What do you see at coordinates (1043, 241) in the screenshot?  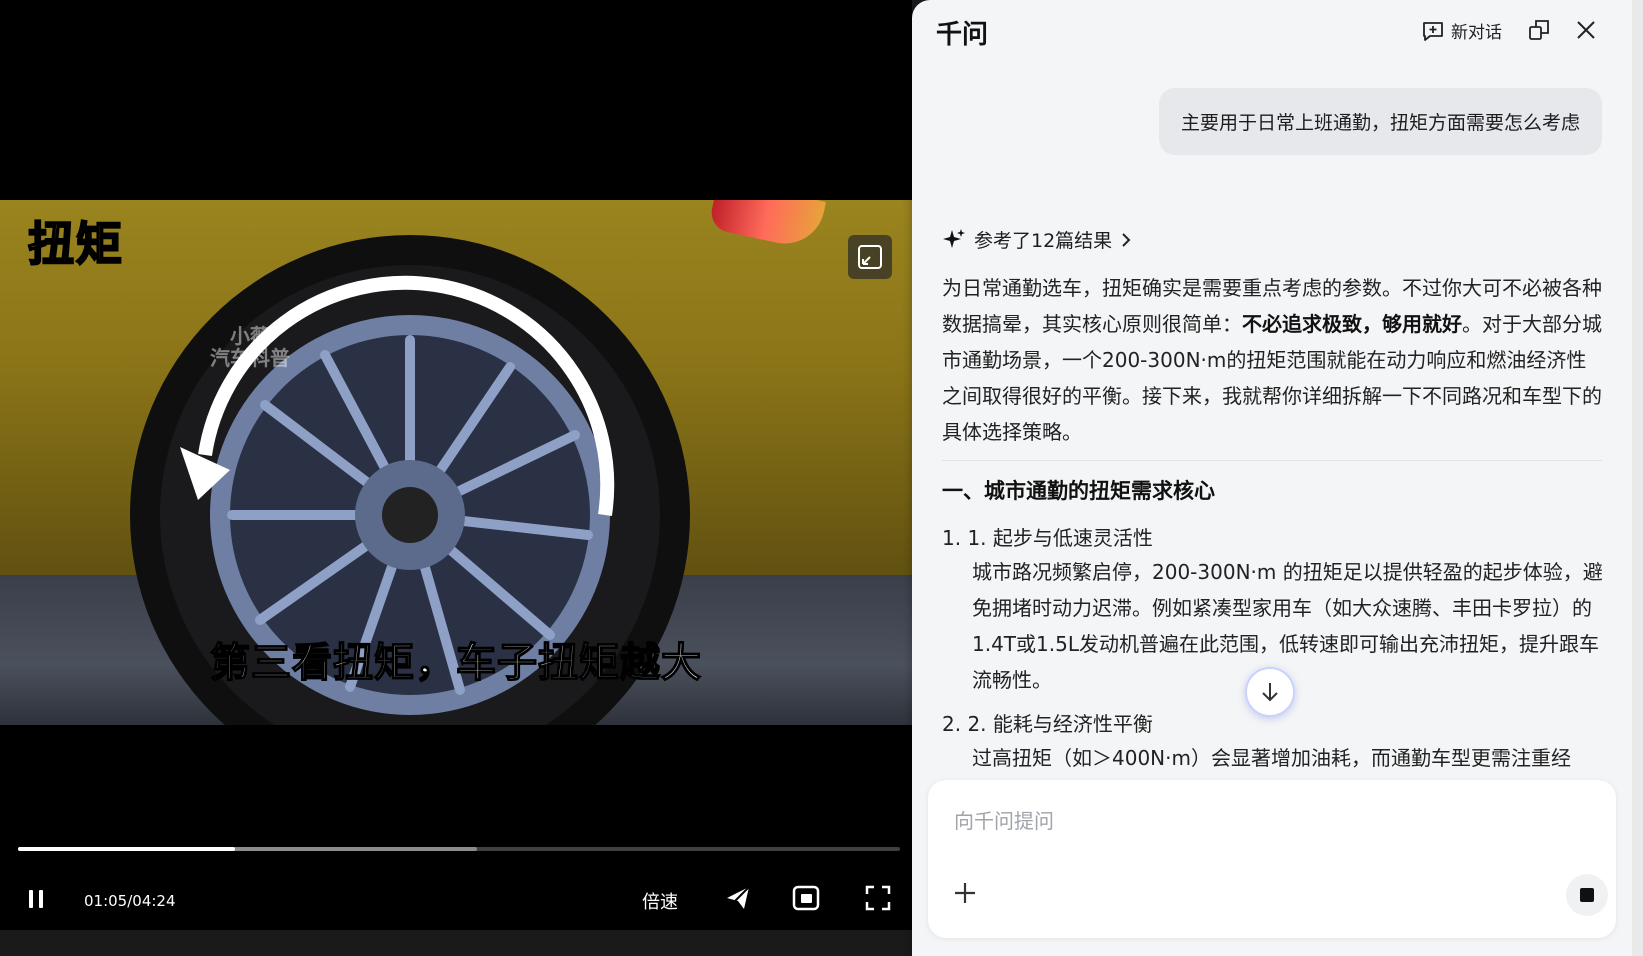 I see `references-label: 参考了12篇结果` at bounding box center [1043, 241].